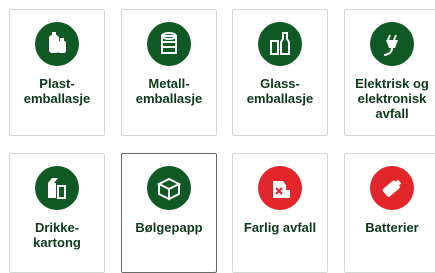 The height and width of the screenshot is (273, 435). I want to click on category-label: Bølgepapp, so click(169, 227).